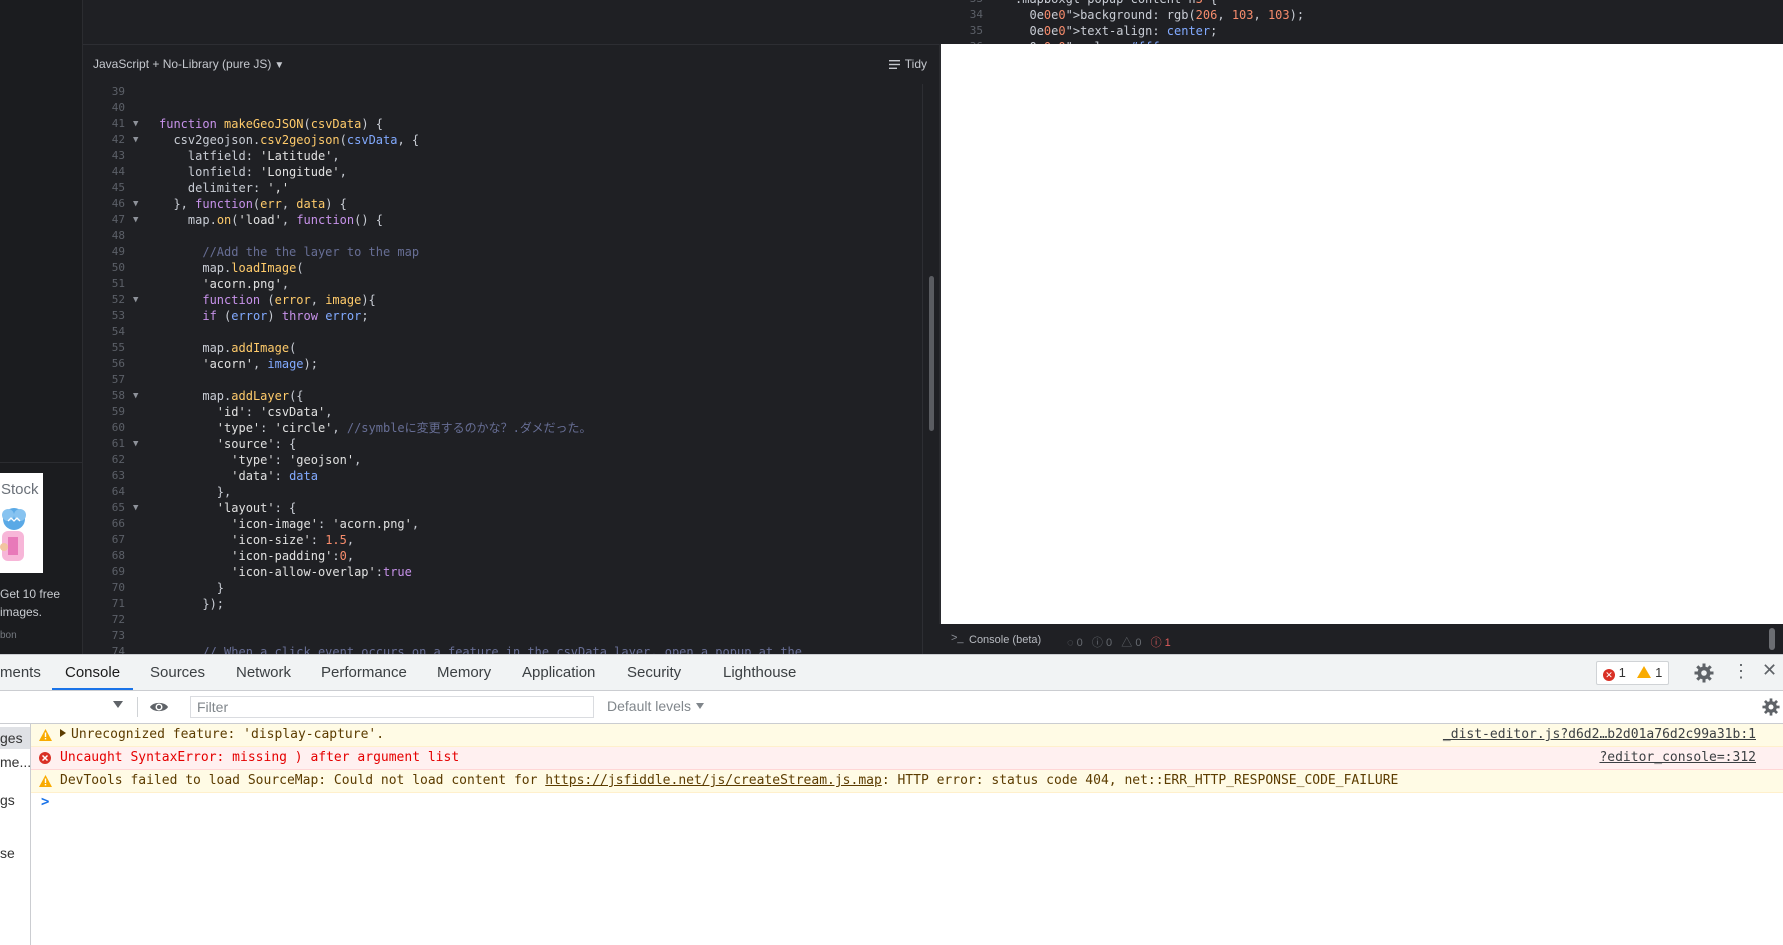 This screenshot has height=945, width=1783. I want to click on css-code-line: 33 .mapboxgl-popup-content h3 {, so click(1361, 3).